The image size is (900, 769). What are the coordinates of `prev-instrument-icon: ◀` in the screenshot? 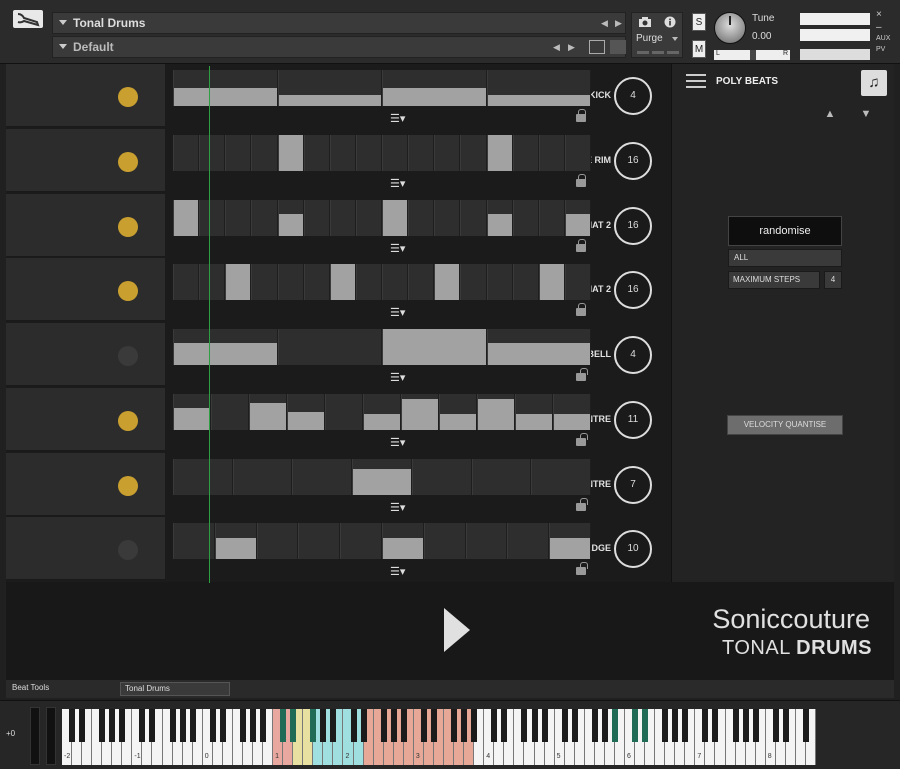 It's located at (604, 23).